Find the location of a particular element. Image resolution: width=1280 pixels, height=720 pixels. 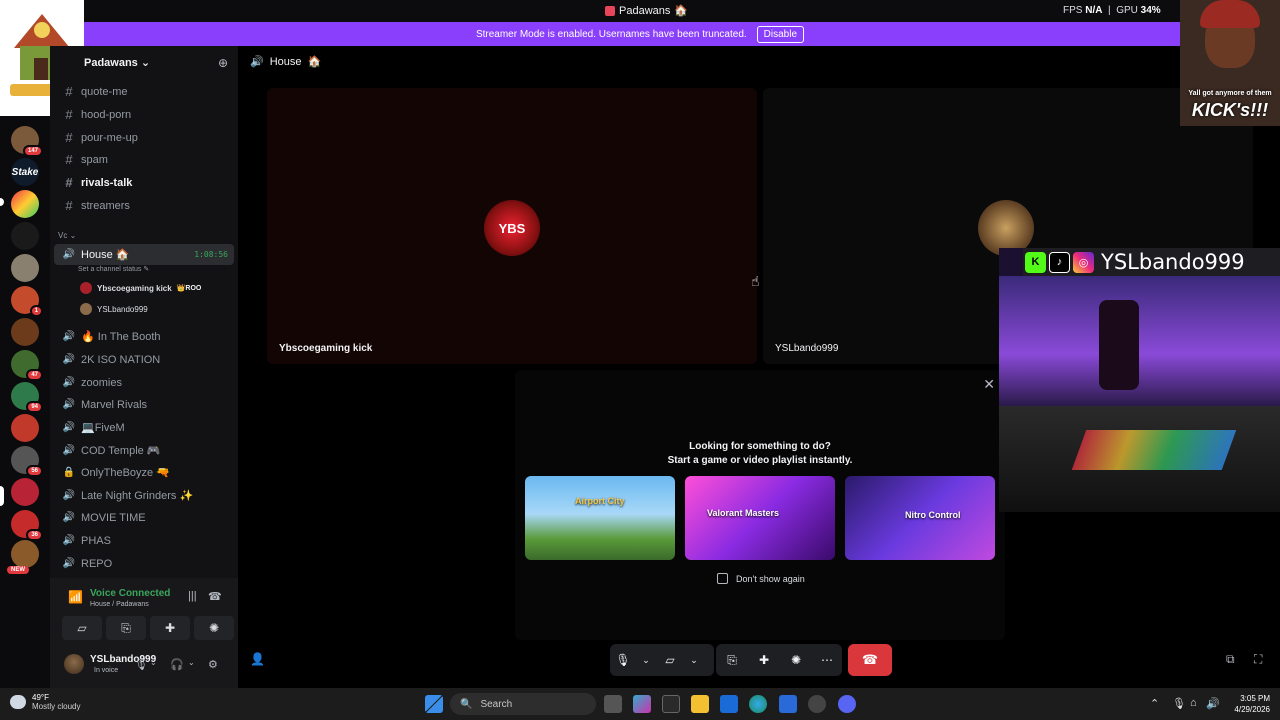

channel-rivals-talk: # rivals-talk is located at coordinates (144, 182).